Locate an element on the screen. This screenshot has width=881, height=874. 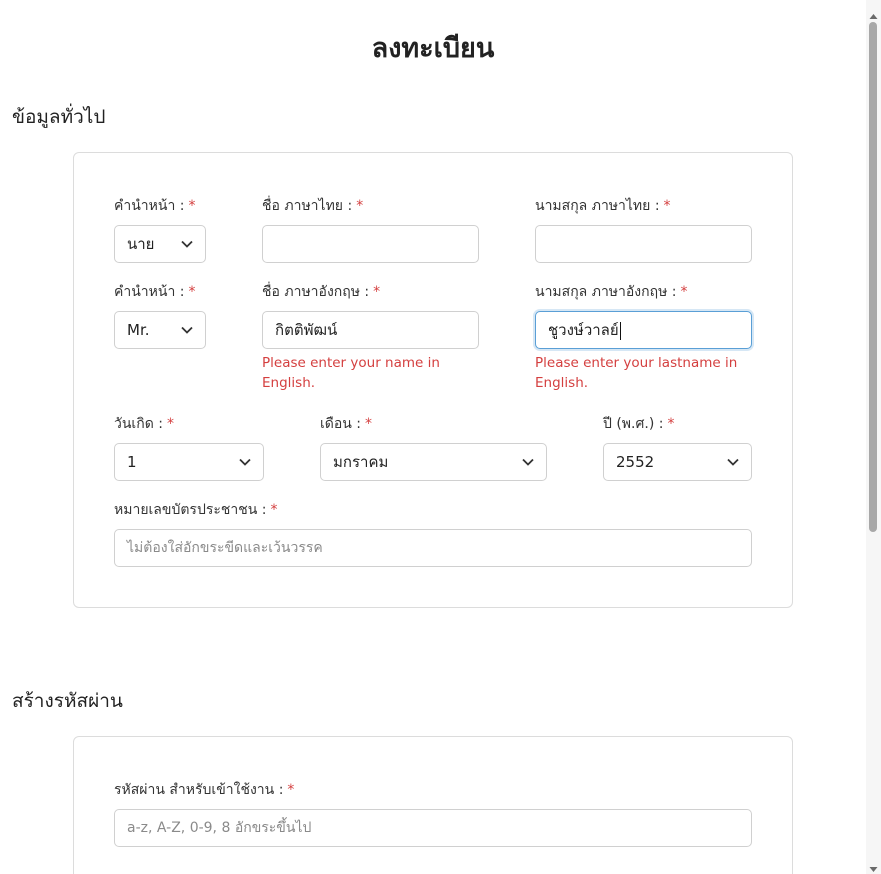
lastname-en-value: ชูวงษ์วาลย์ is located at coordinates (583, 330).